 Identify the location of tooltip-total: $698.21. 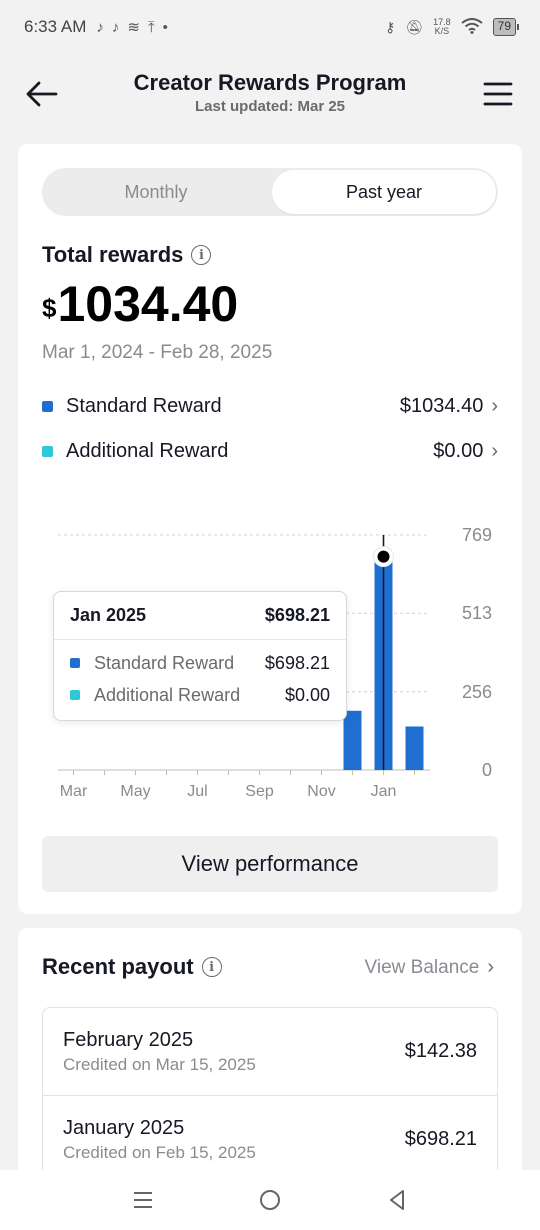
(297, 615).